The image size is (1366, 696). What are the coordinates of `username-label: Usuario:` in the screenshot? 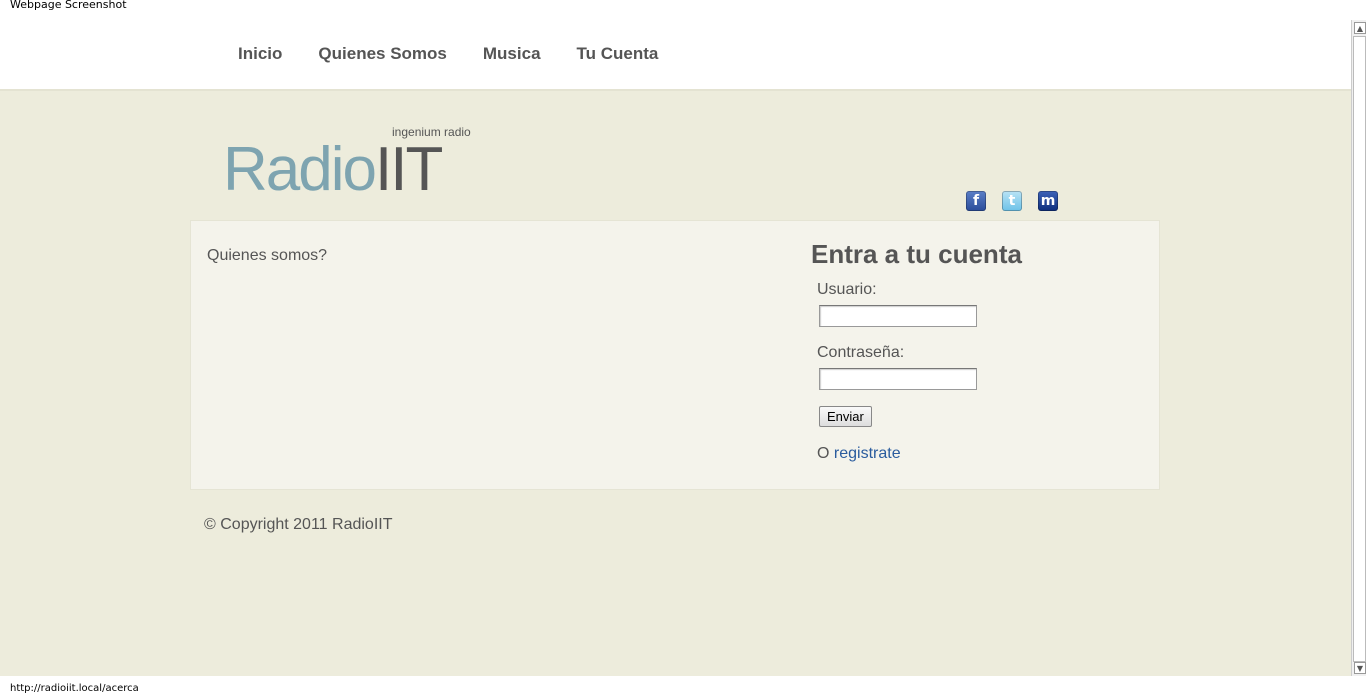 It's located at (847, 289).